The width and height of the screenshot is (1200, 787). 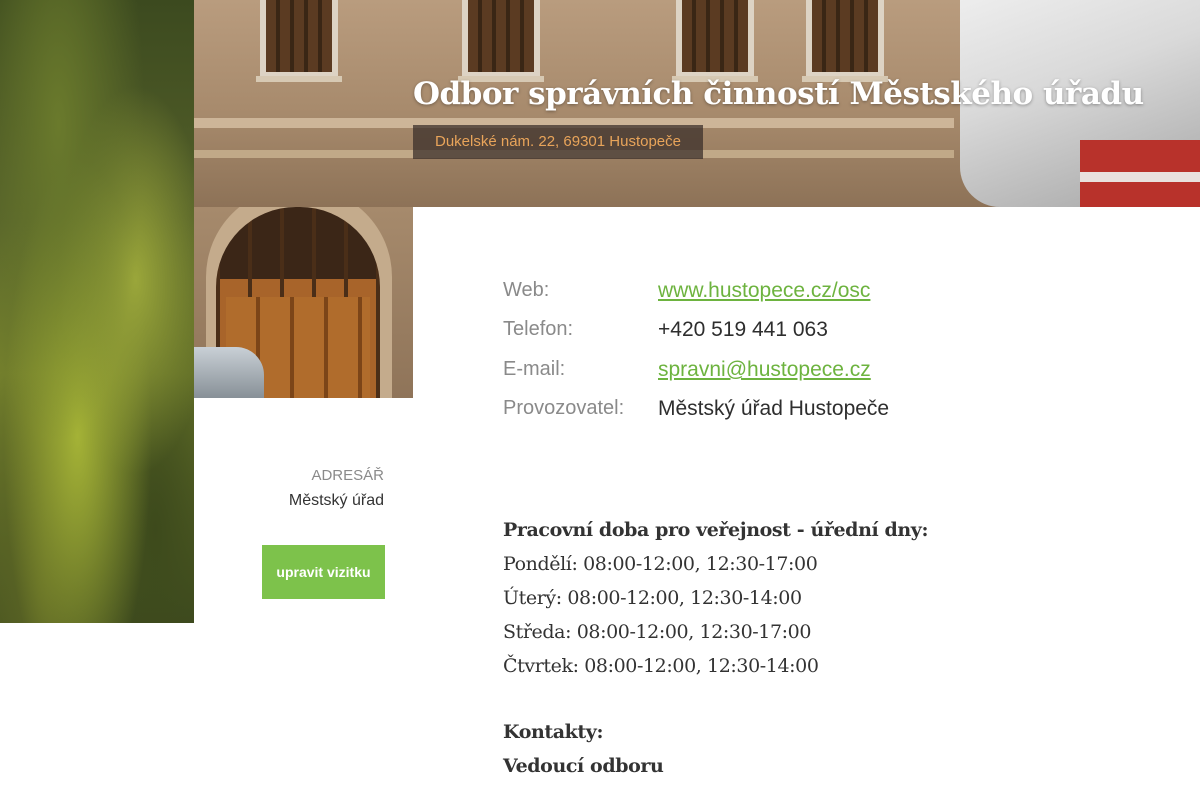 I want to click on email-label: E-mail:, so click(x=534, y=369).